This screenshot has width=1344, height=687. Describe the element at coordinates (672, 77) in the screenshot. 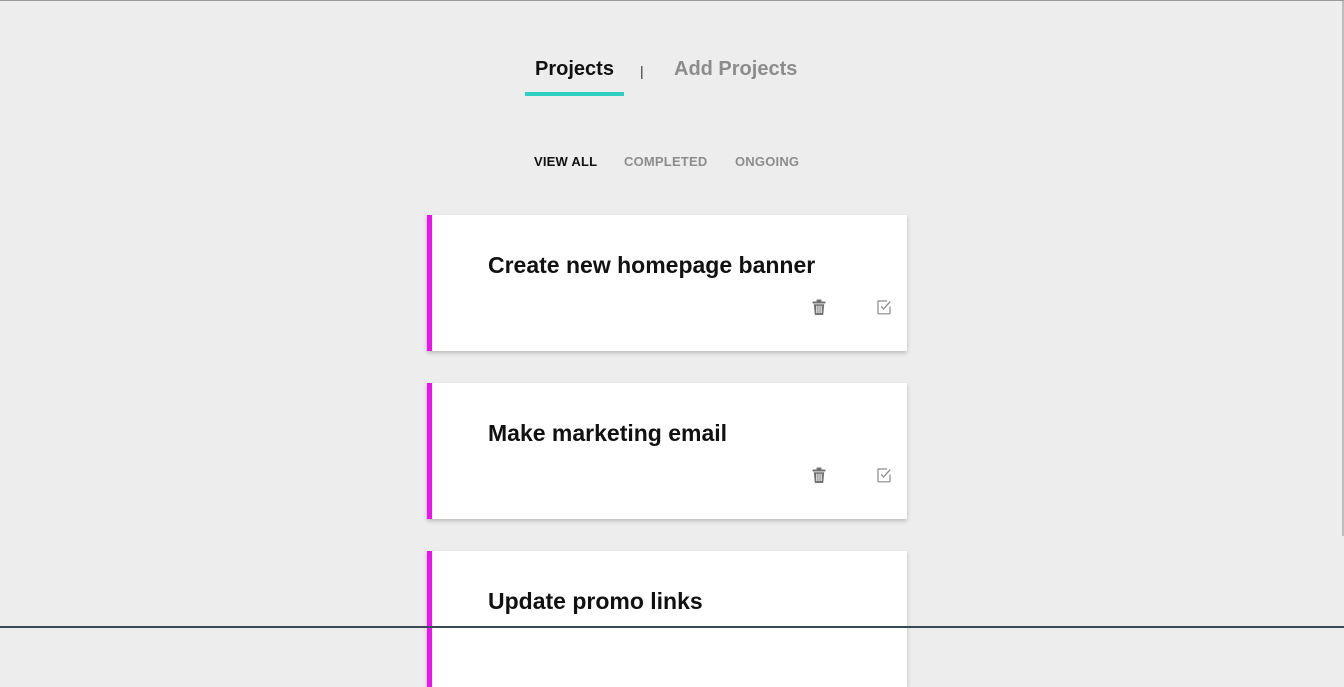

I see `project-tabs: Projects | Add Projects` at that location.